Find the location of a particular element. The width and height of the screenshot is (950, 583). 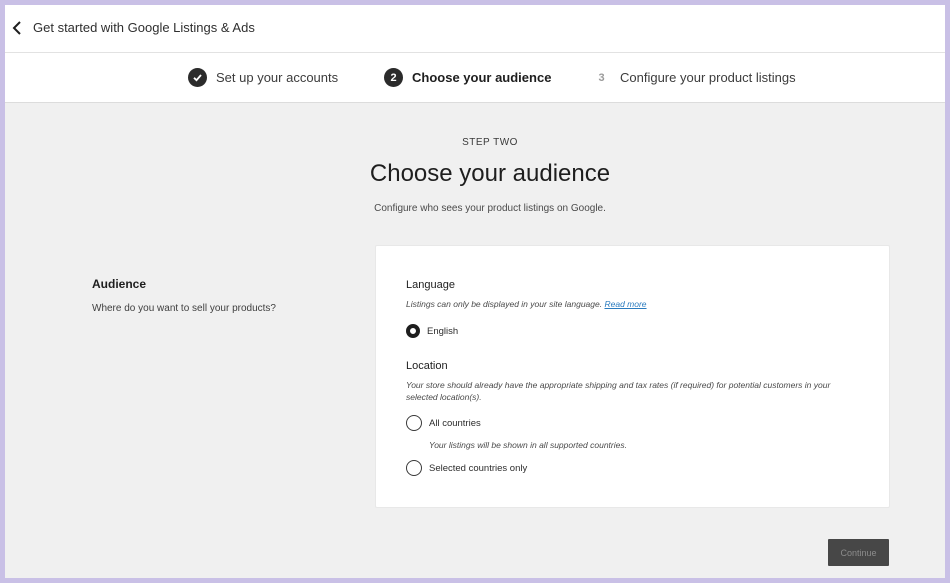

location-label: Location is located at coordinates (427, 366).